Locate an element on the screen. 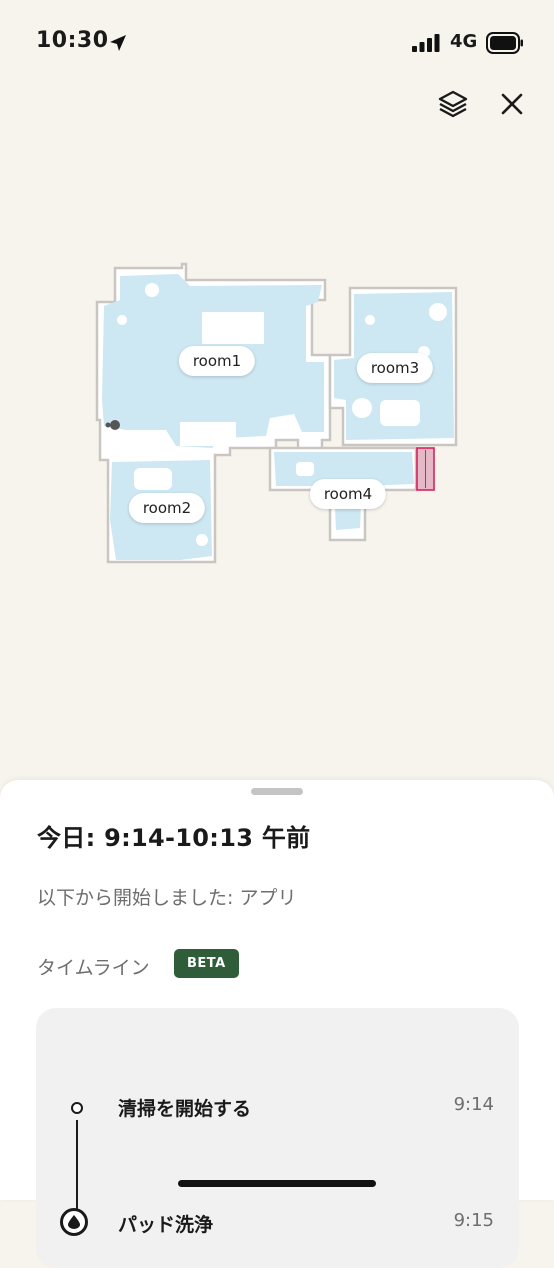 Image resolution: width=554 pixels, height=1268 pixels. layers-button is located at coordinates (453, 106).